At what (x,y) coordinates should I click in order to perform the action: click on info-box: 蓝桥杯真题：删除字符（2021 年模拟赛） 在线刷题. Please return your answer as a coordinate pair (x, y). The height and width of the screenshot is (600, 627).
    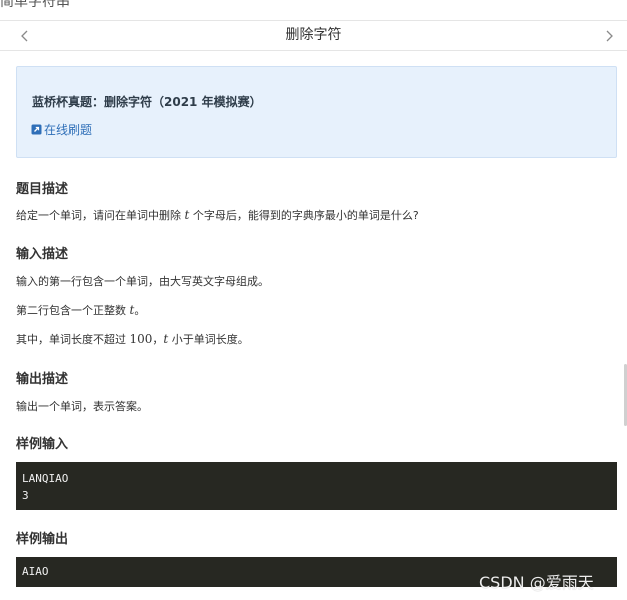
    Looking at the image, I should click on (316, 112).